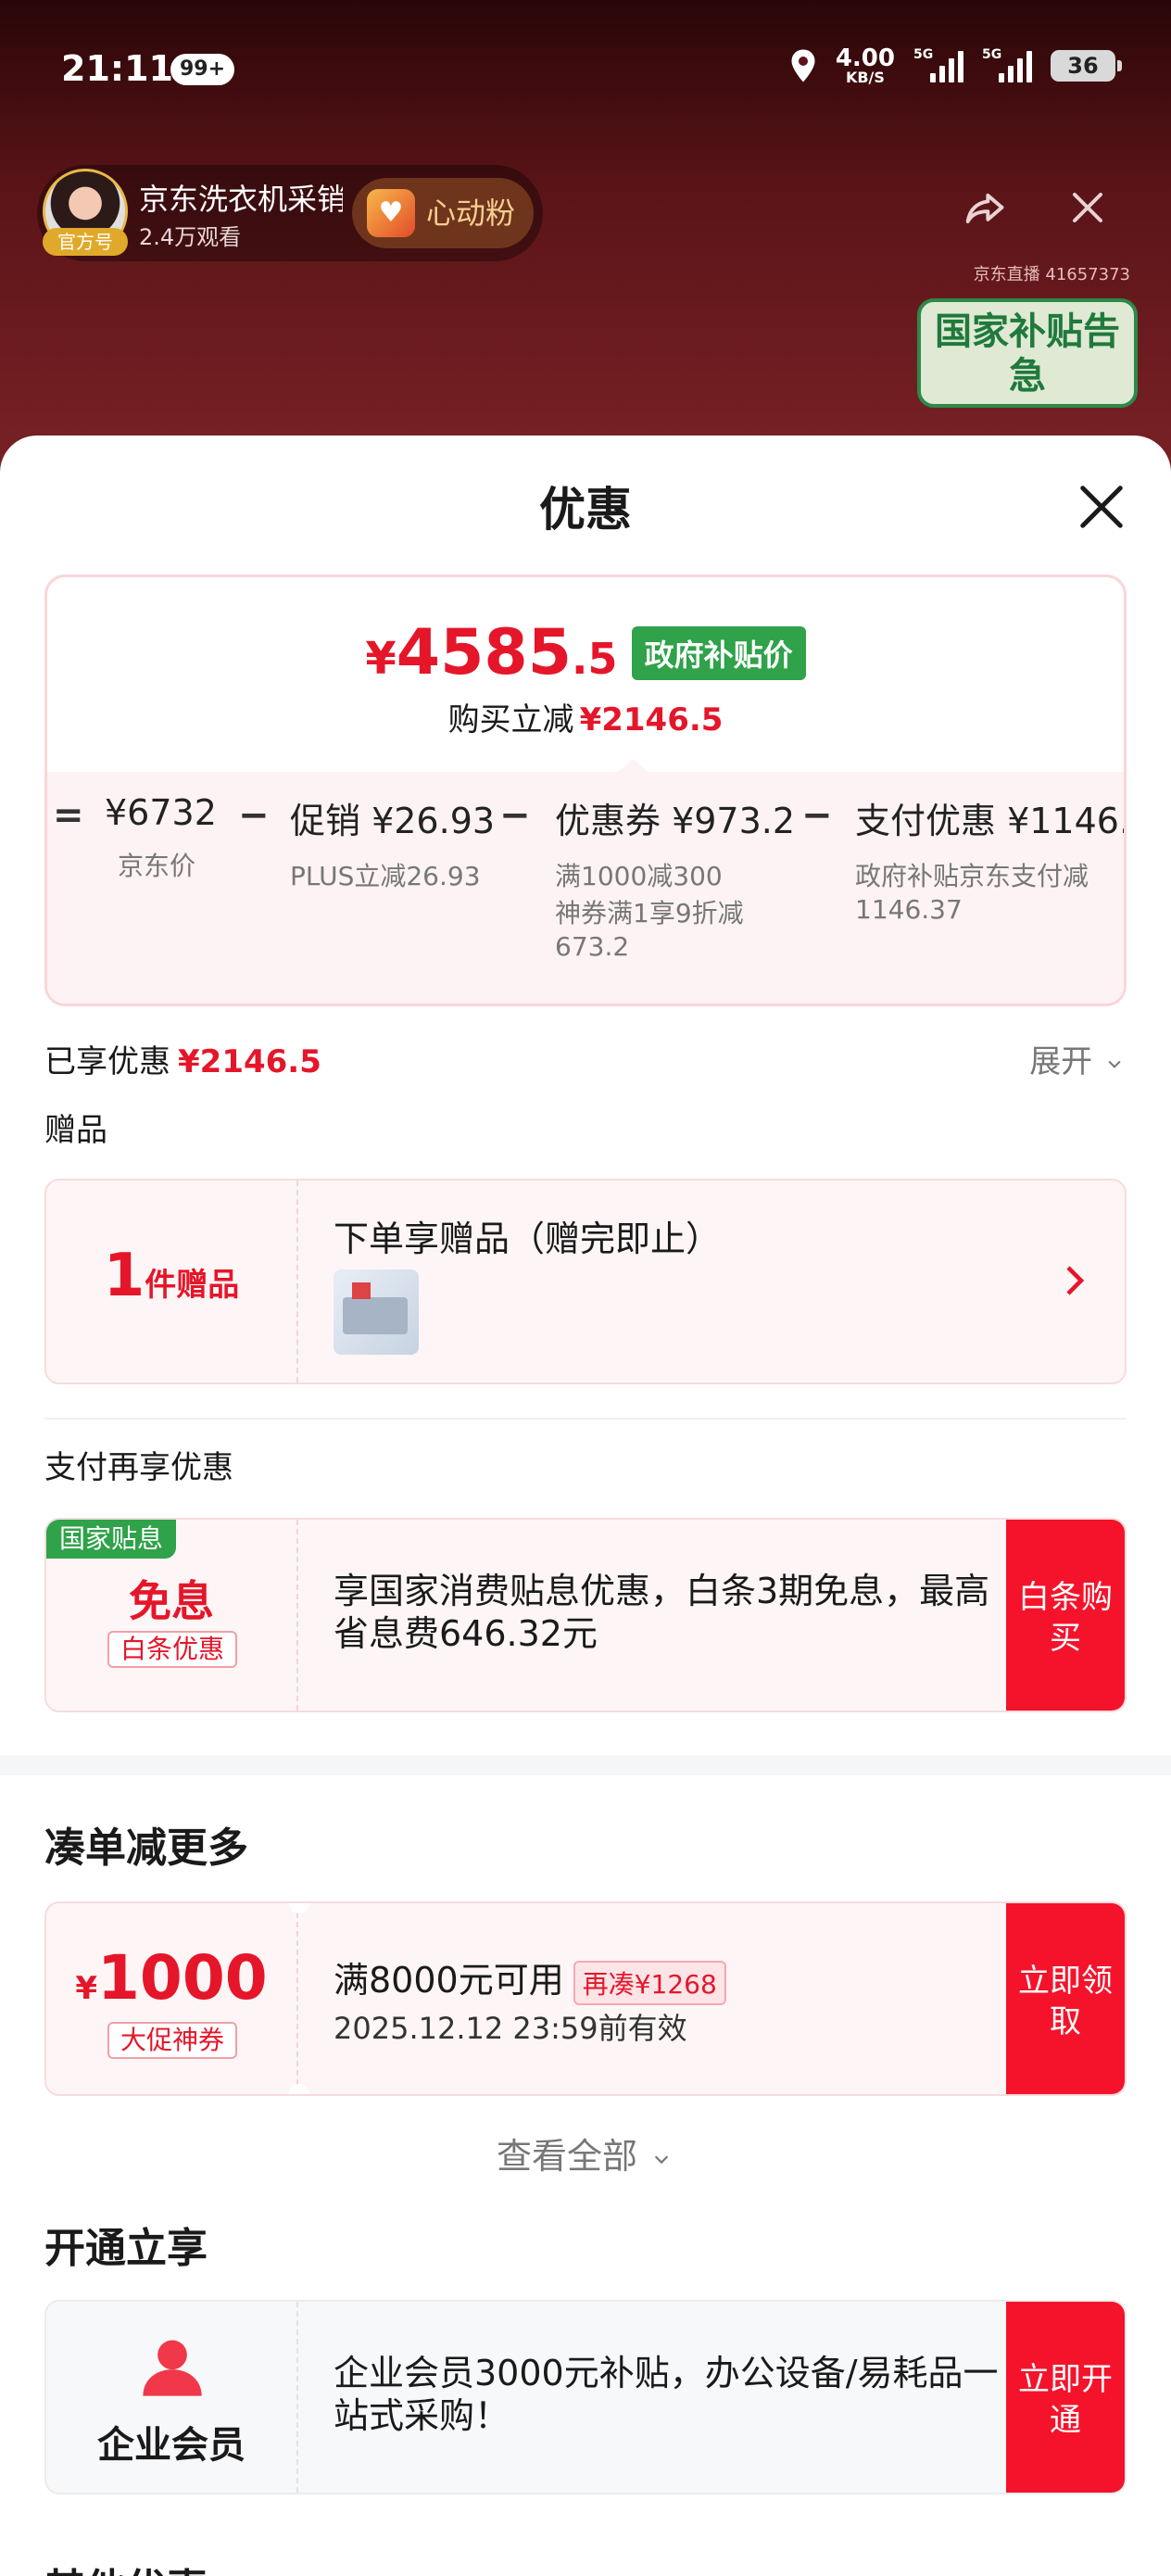 The width and height of the screenshot is (1171, 2576). Describe the element at coordinates (1066, 2398) in the screenshot. I see `open-membership-button: 立即开通` at that location.